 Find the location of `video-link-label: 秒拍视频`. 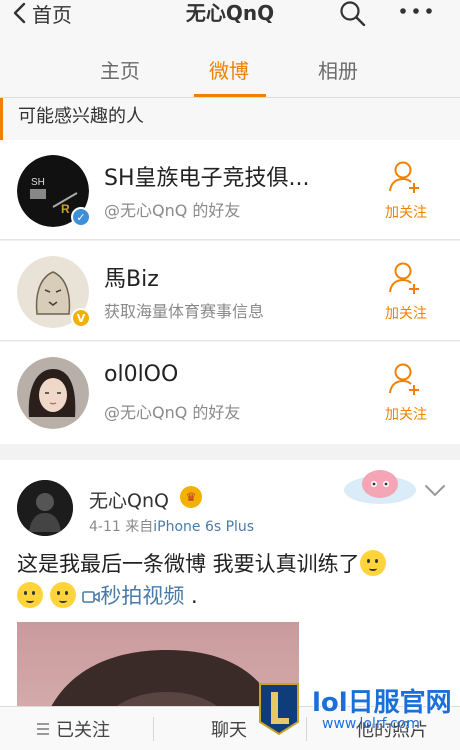

video-link-label: 秒拍视频 is located at coordinates (142, 596).